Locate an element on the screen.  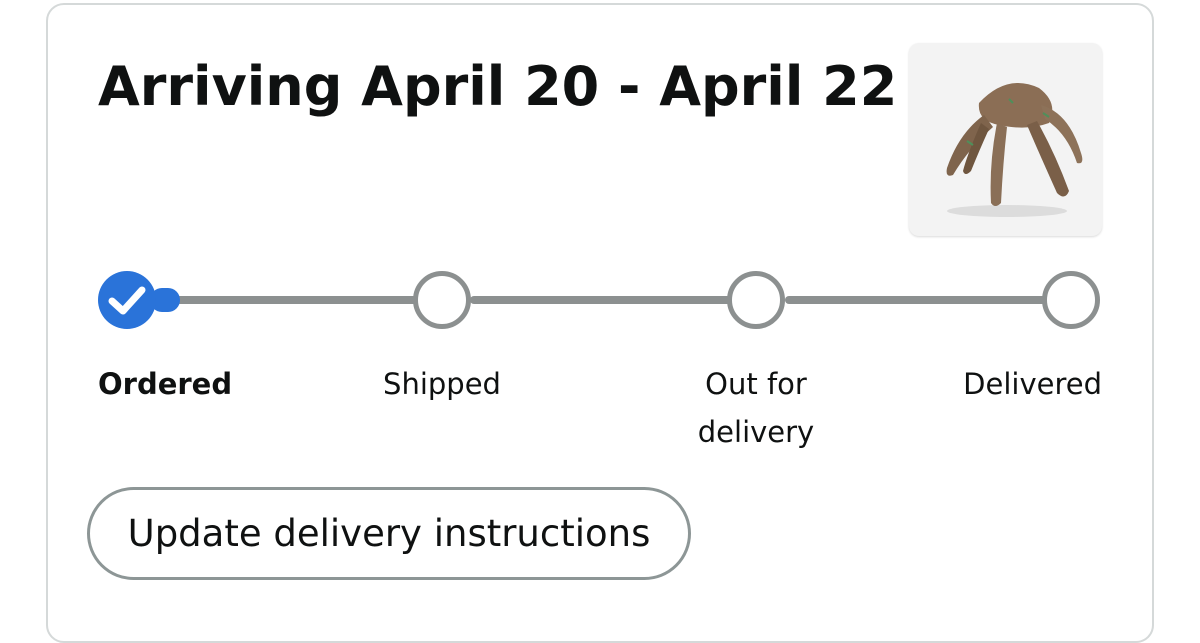
update-delivery-instructions-button: Update delivery instructions is located at coordinates (389, 533).